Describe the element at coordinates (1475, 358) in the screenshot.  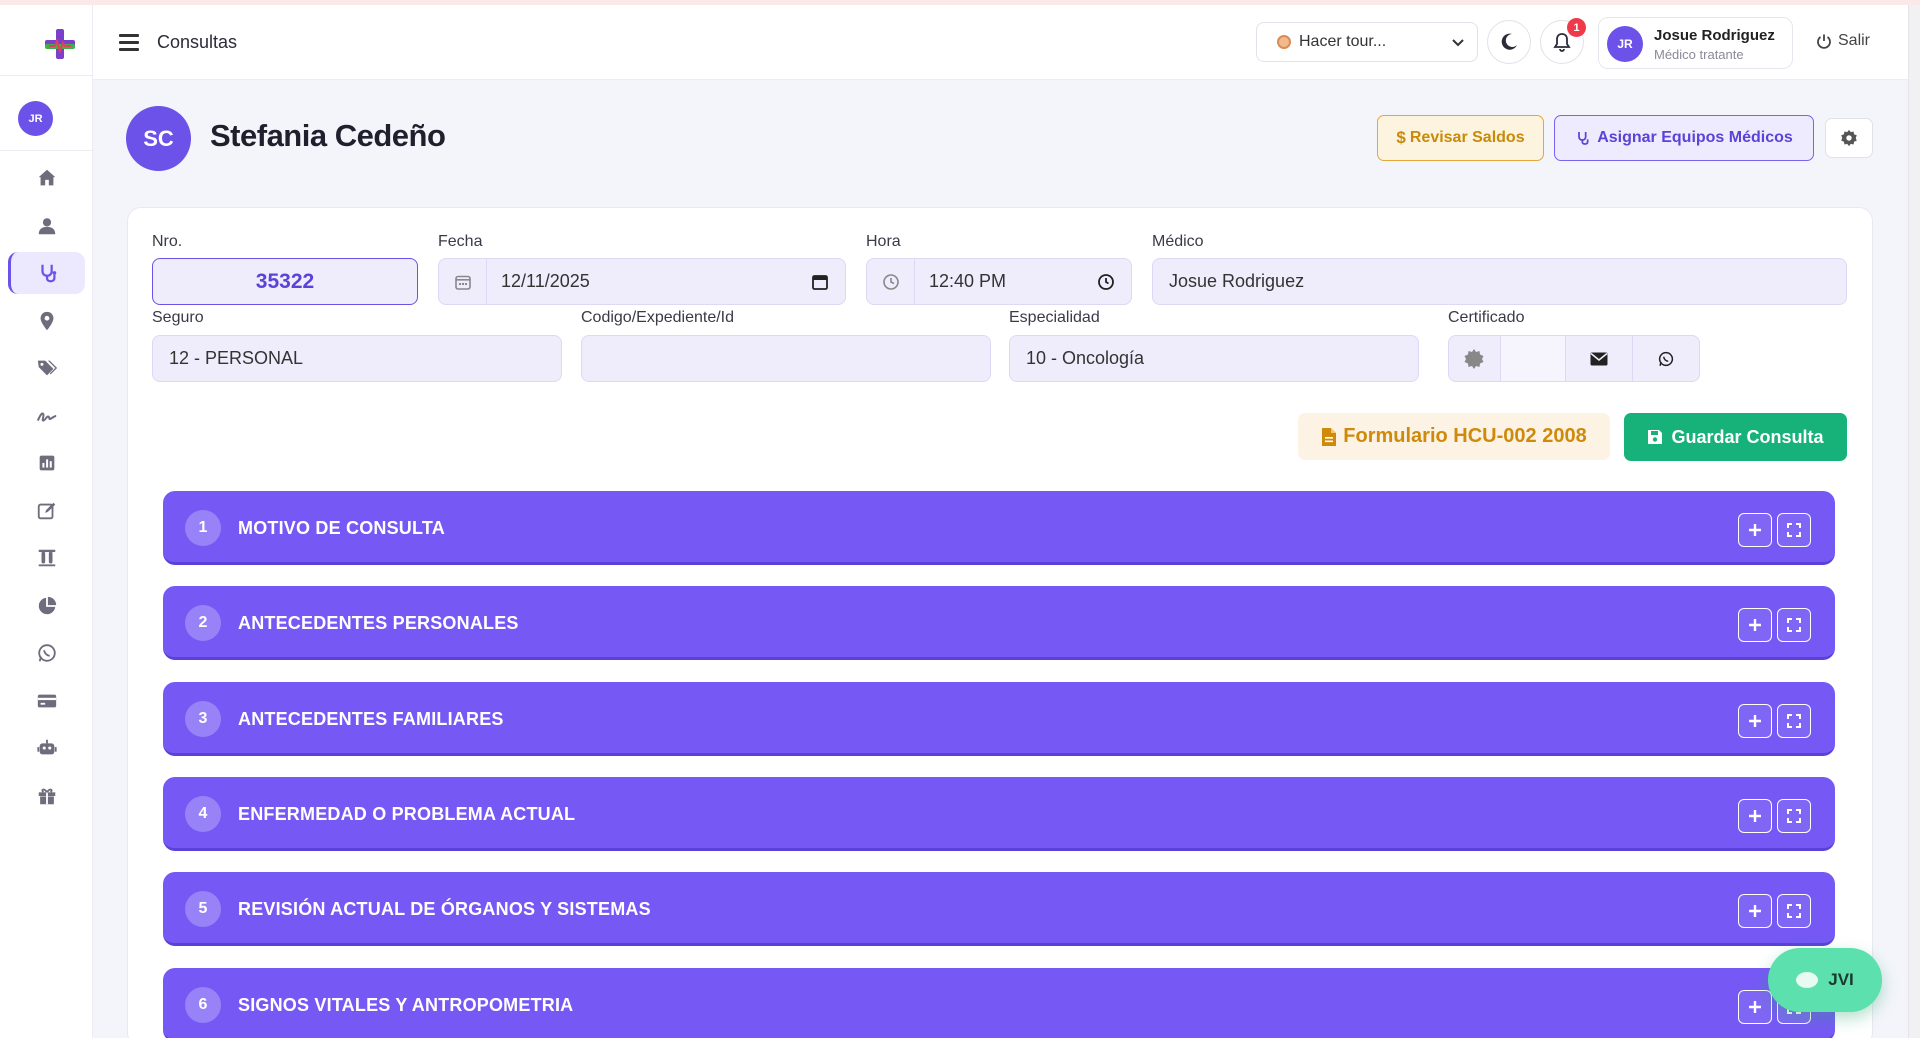
I see `certificate-badge` at that location.